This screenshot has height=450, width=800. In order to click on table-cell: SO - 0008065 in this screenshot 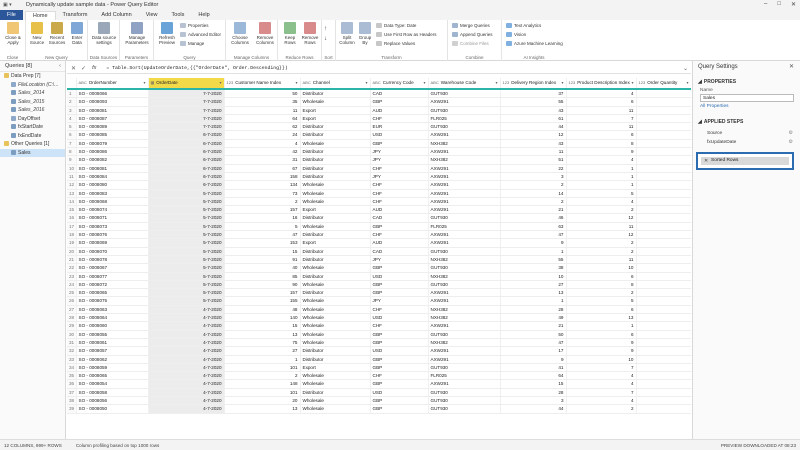, I will do `click(112, 376)`.